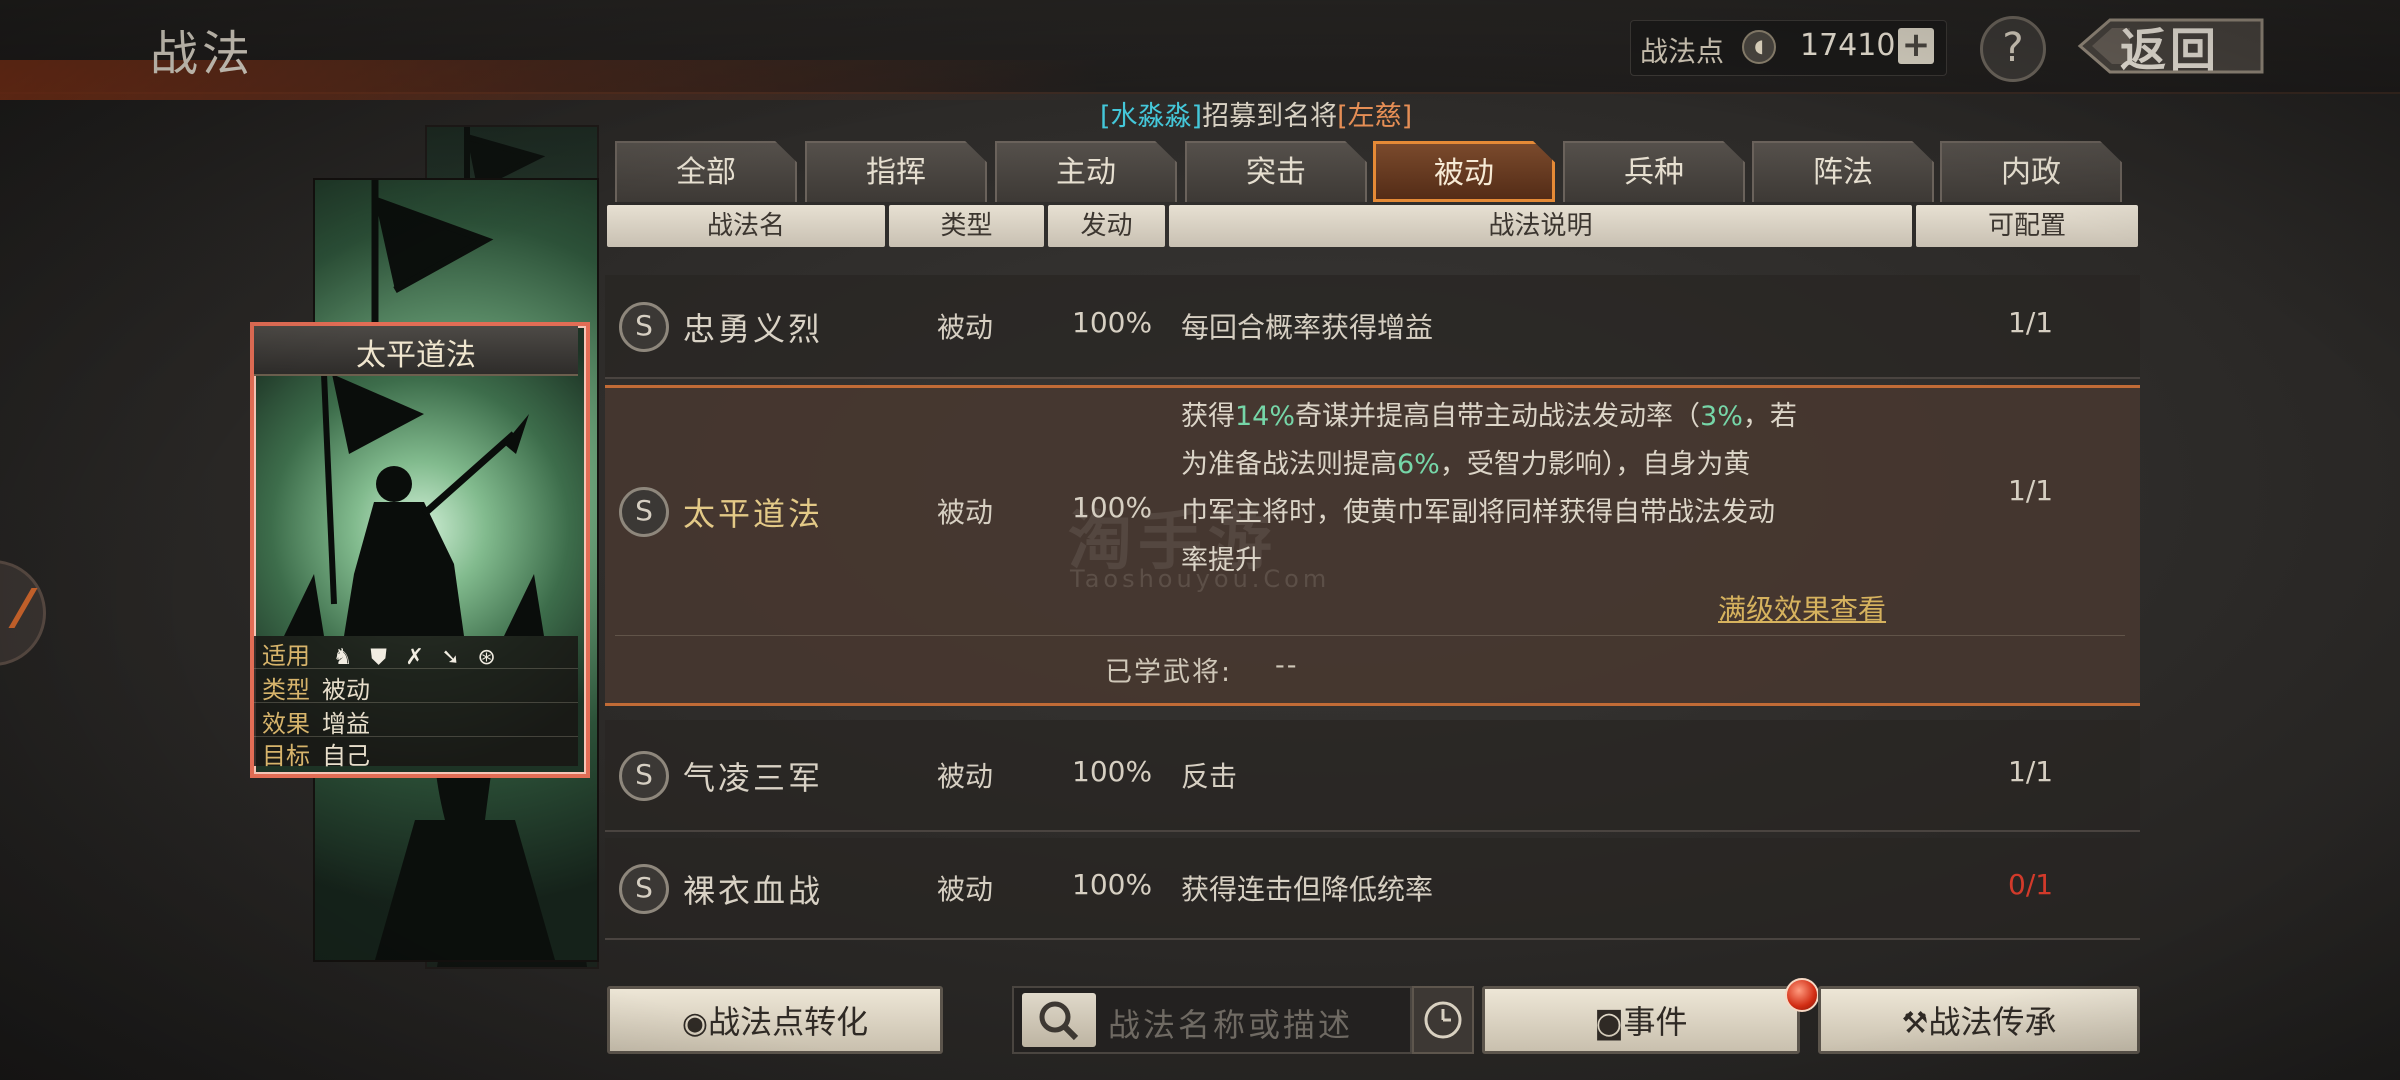 The width and height of the screenshot is (2400, 1080). What do you see at coordinates (1595, 464) in the screenshot?
I see `desc-text: ，受智力影响），自身为黄` at bounding box center [1595, 464].